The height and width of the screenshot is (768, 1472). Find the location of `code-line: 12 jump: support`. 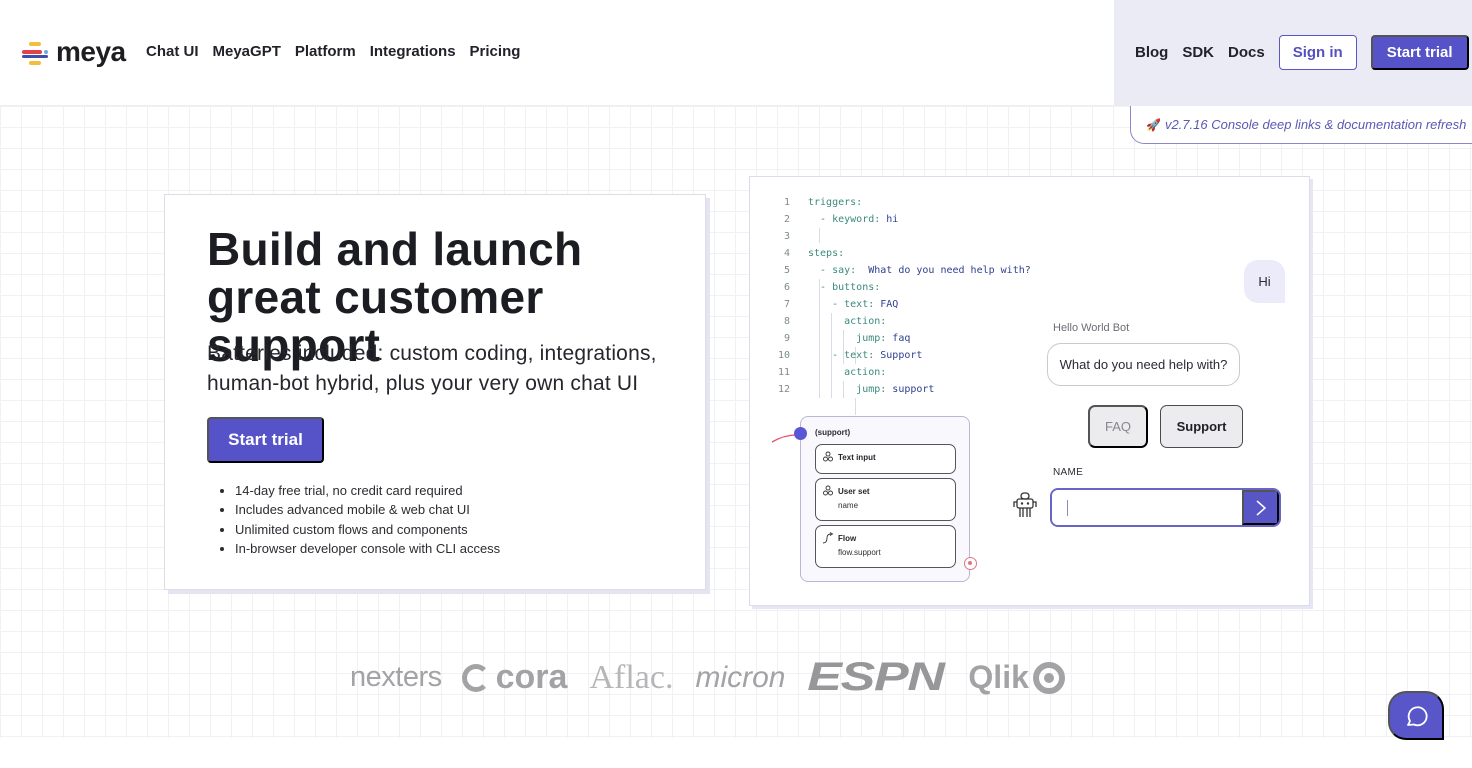

code-line: 12 jump: support is located at coordinates (902, 389).